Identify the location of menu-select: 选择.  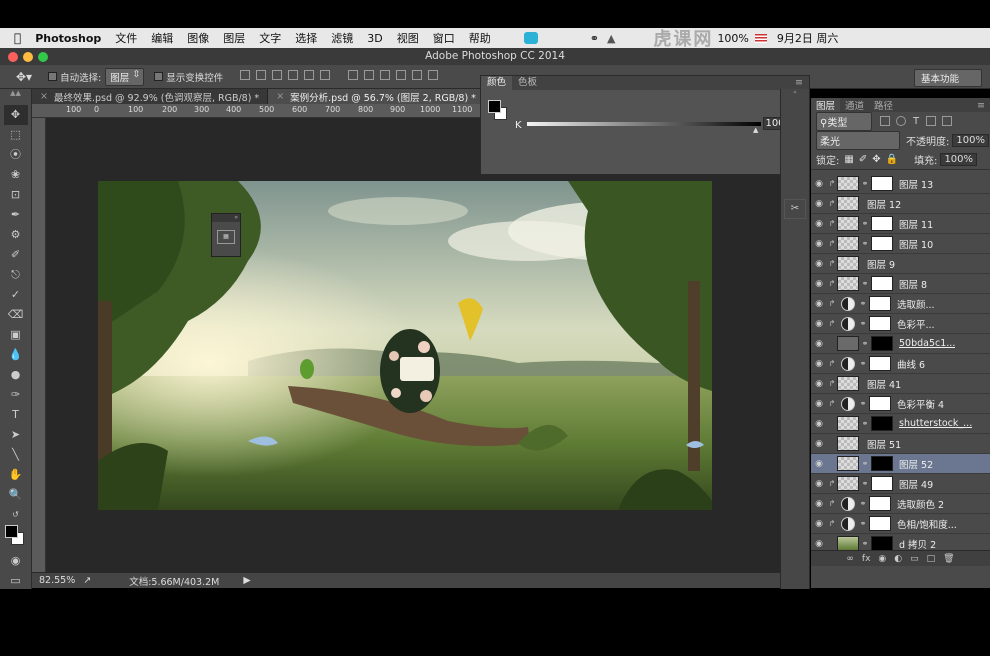
(306, 38).